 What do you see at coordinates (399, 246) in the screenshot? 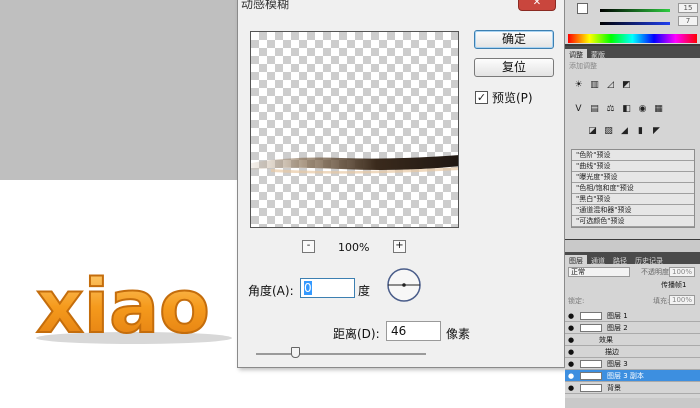
I see `zoom-in-button: +` at bounding box center [399, 246].